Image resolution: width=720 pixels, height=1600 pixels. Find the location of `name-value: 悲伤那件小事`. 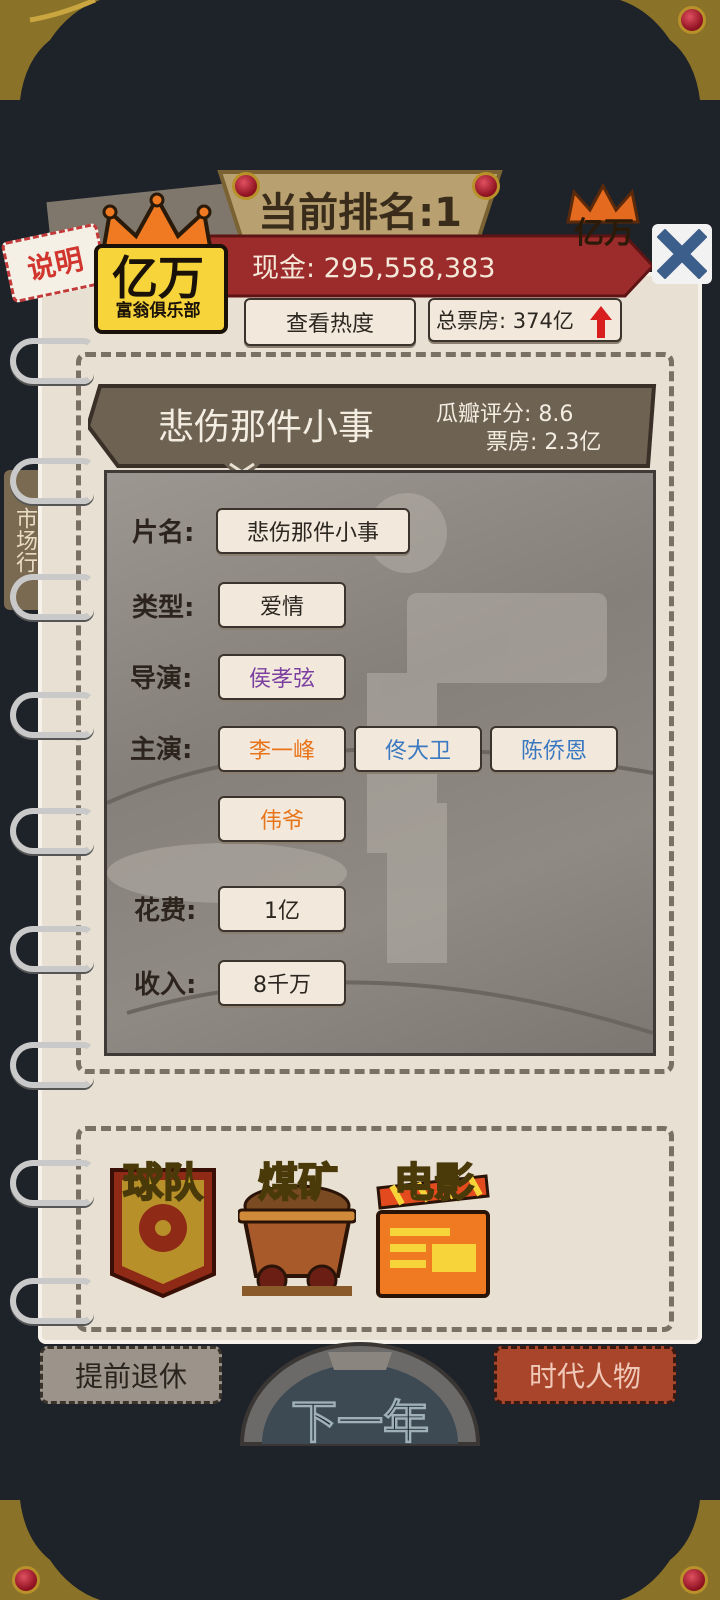

name-value: 悲伤那件小事 is located at coordinates (313, 531).